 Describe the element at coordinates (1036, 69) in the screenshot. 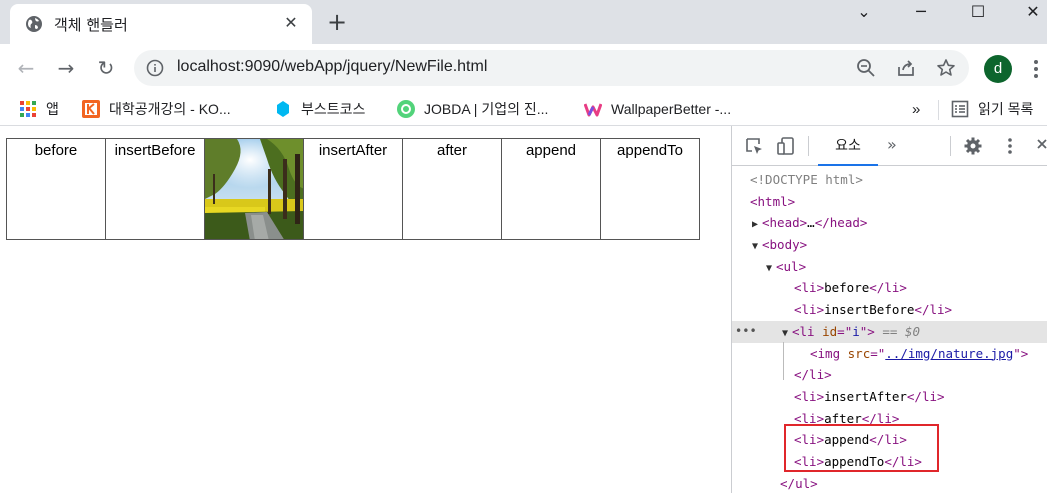

I see `browser-menu-icon` at that location.